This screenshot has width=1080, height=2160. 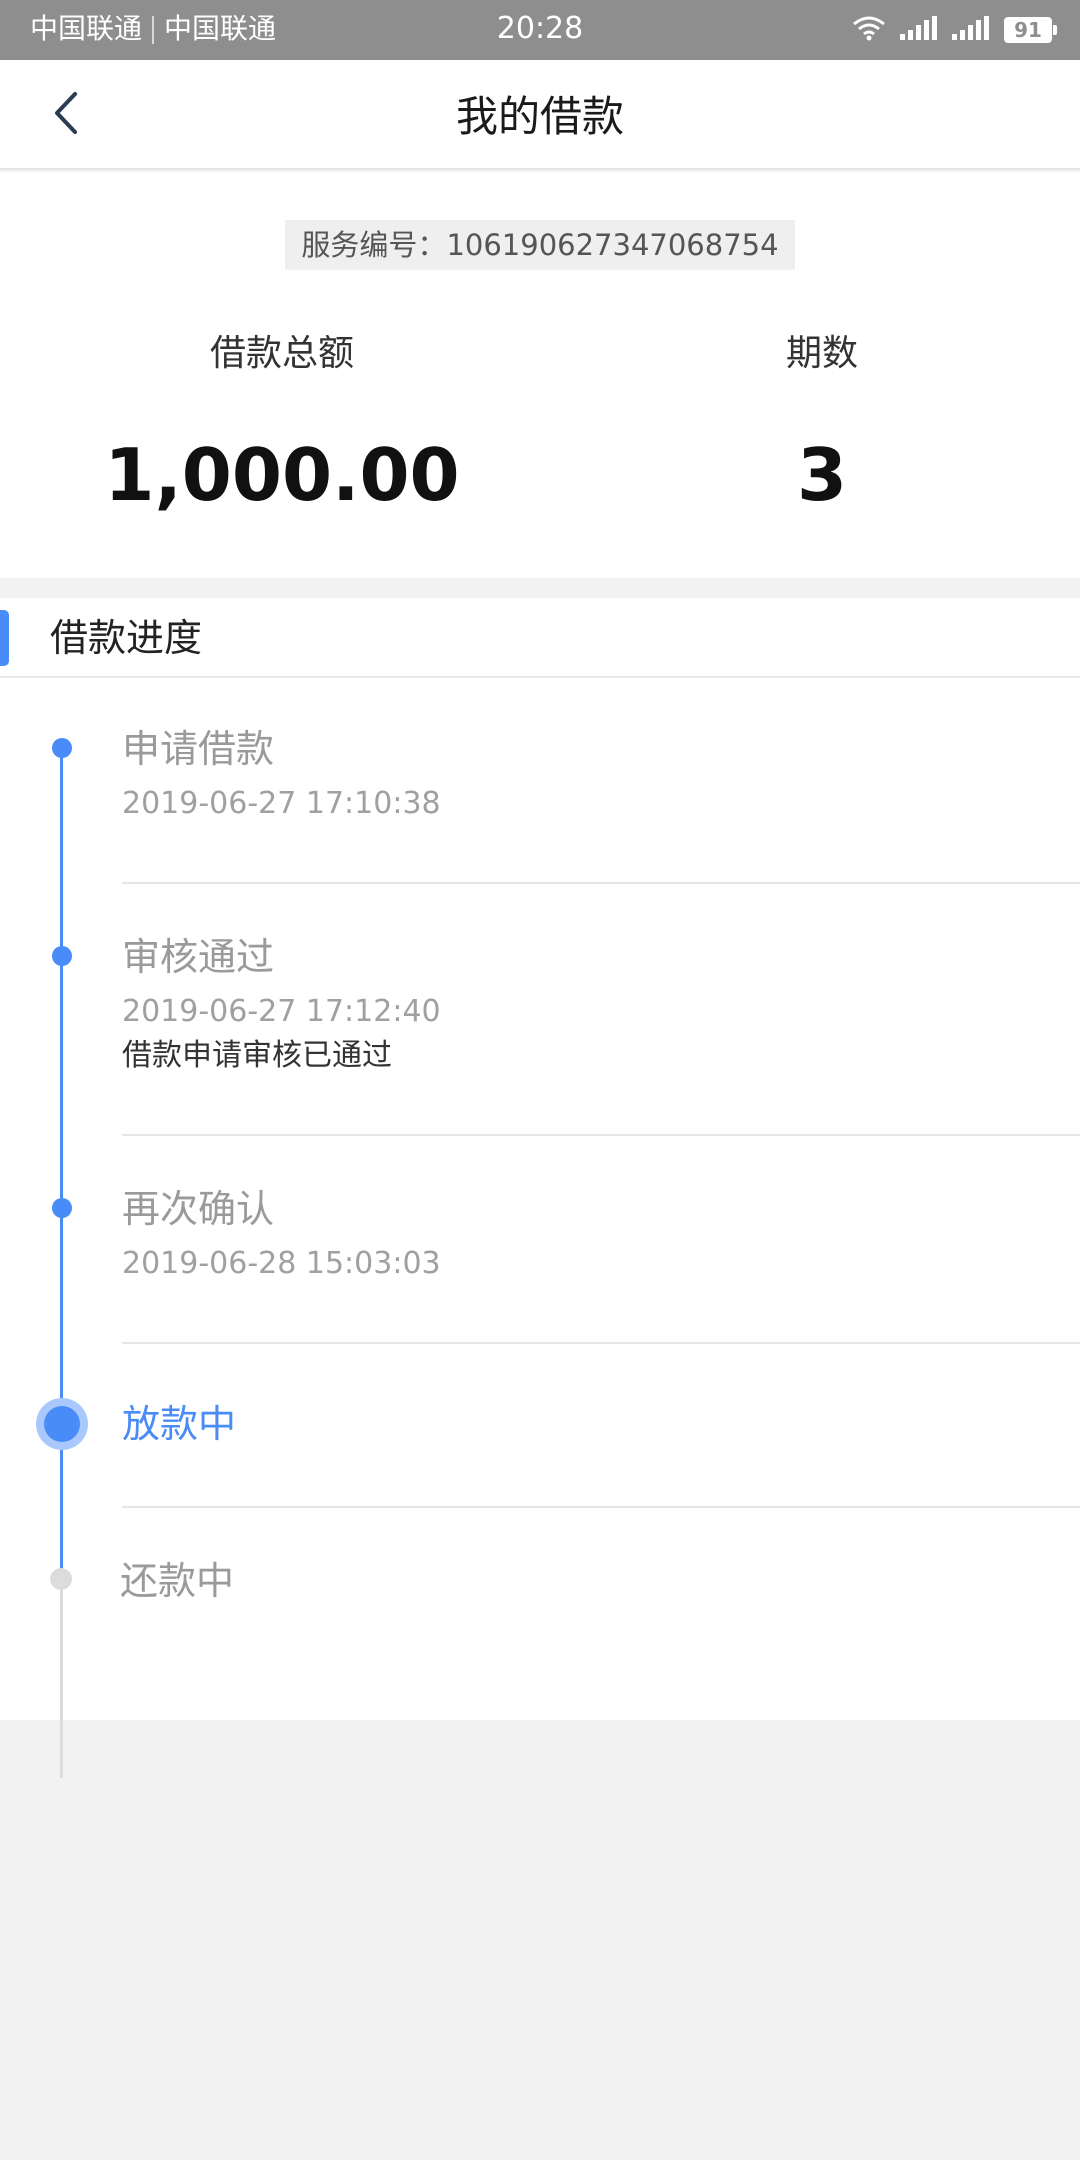 What do you see at coordinates (177, 1581) in the screenshot?
I see `step-title: 还款中` at bounding box center [177, 1581].